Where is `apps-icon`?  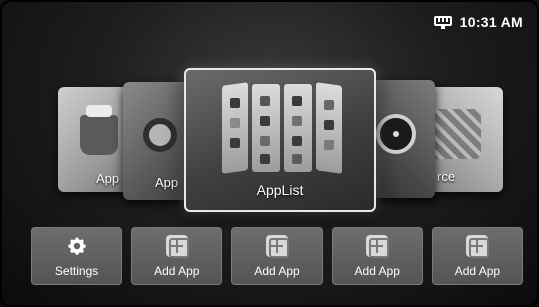
apps-icon is located at coordinates (99, 130).